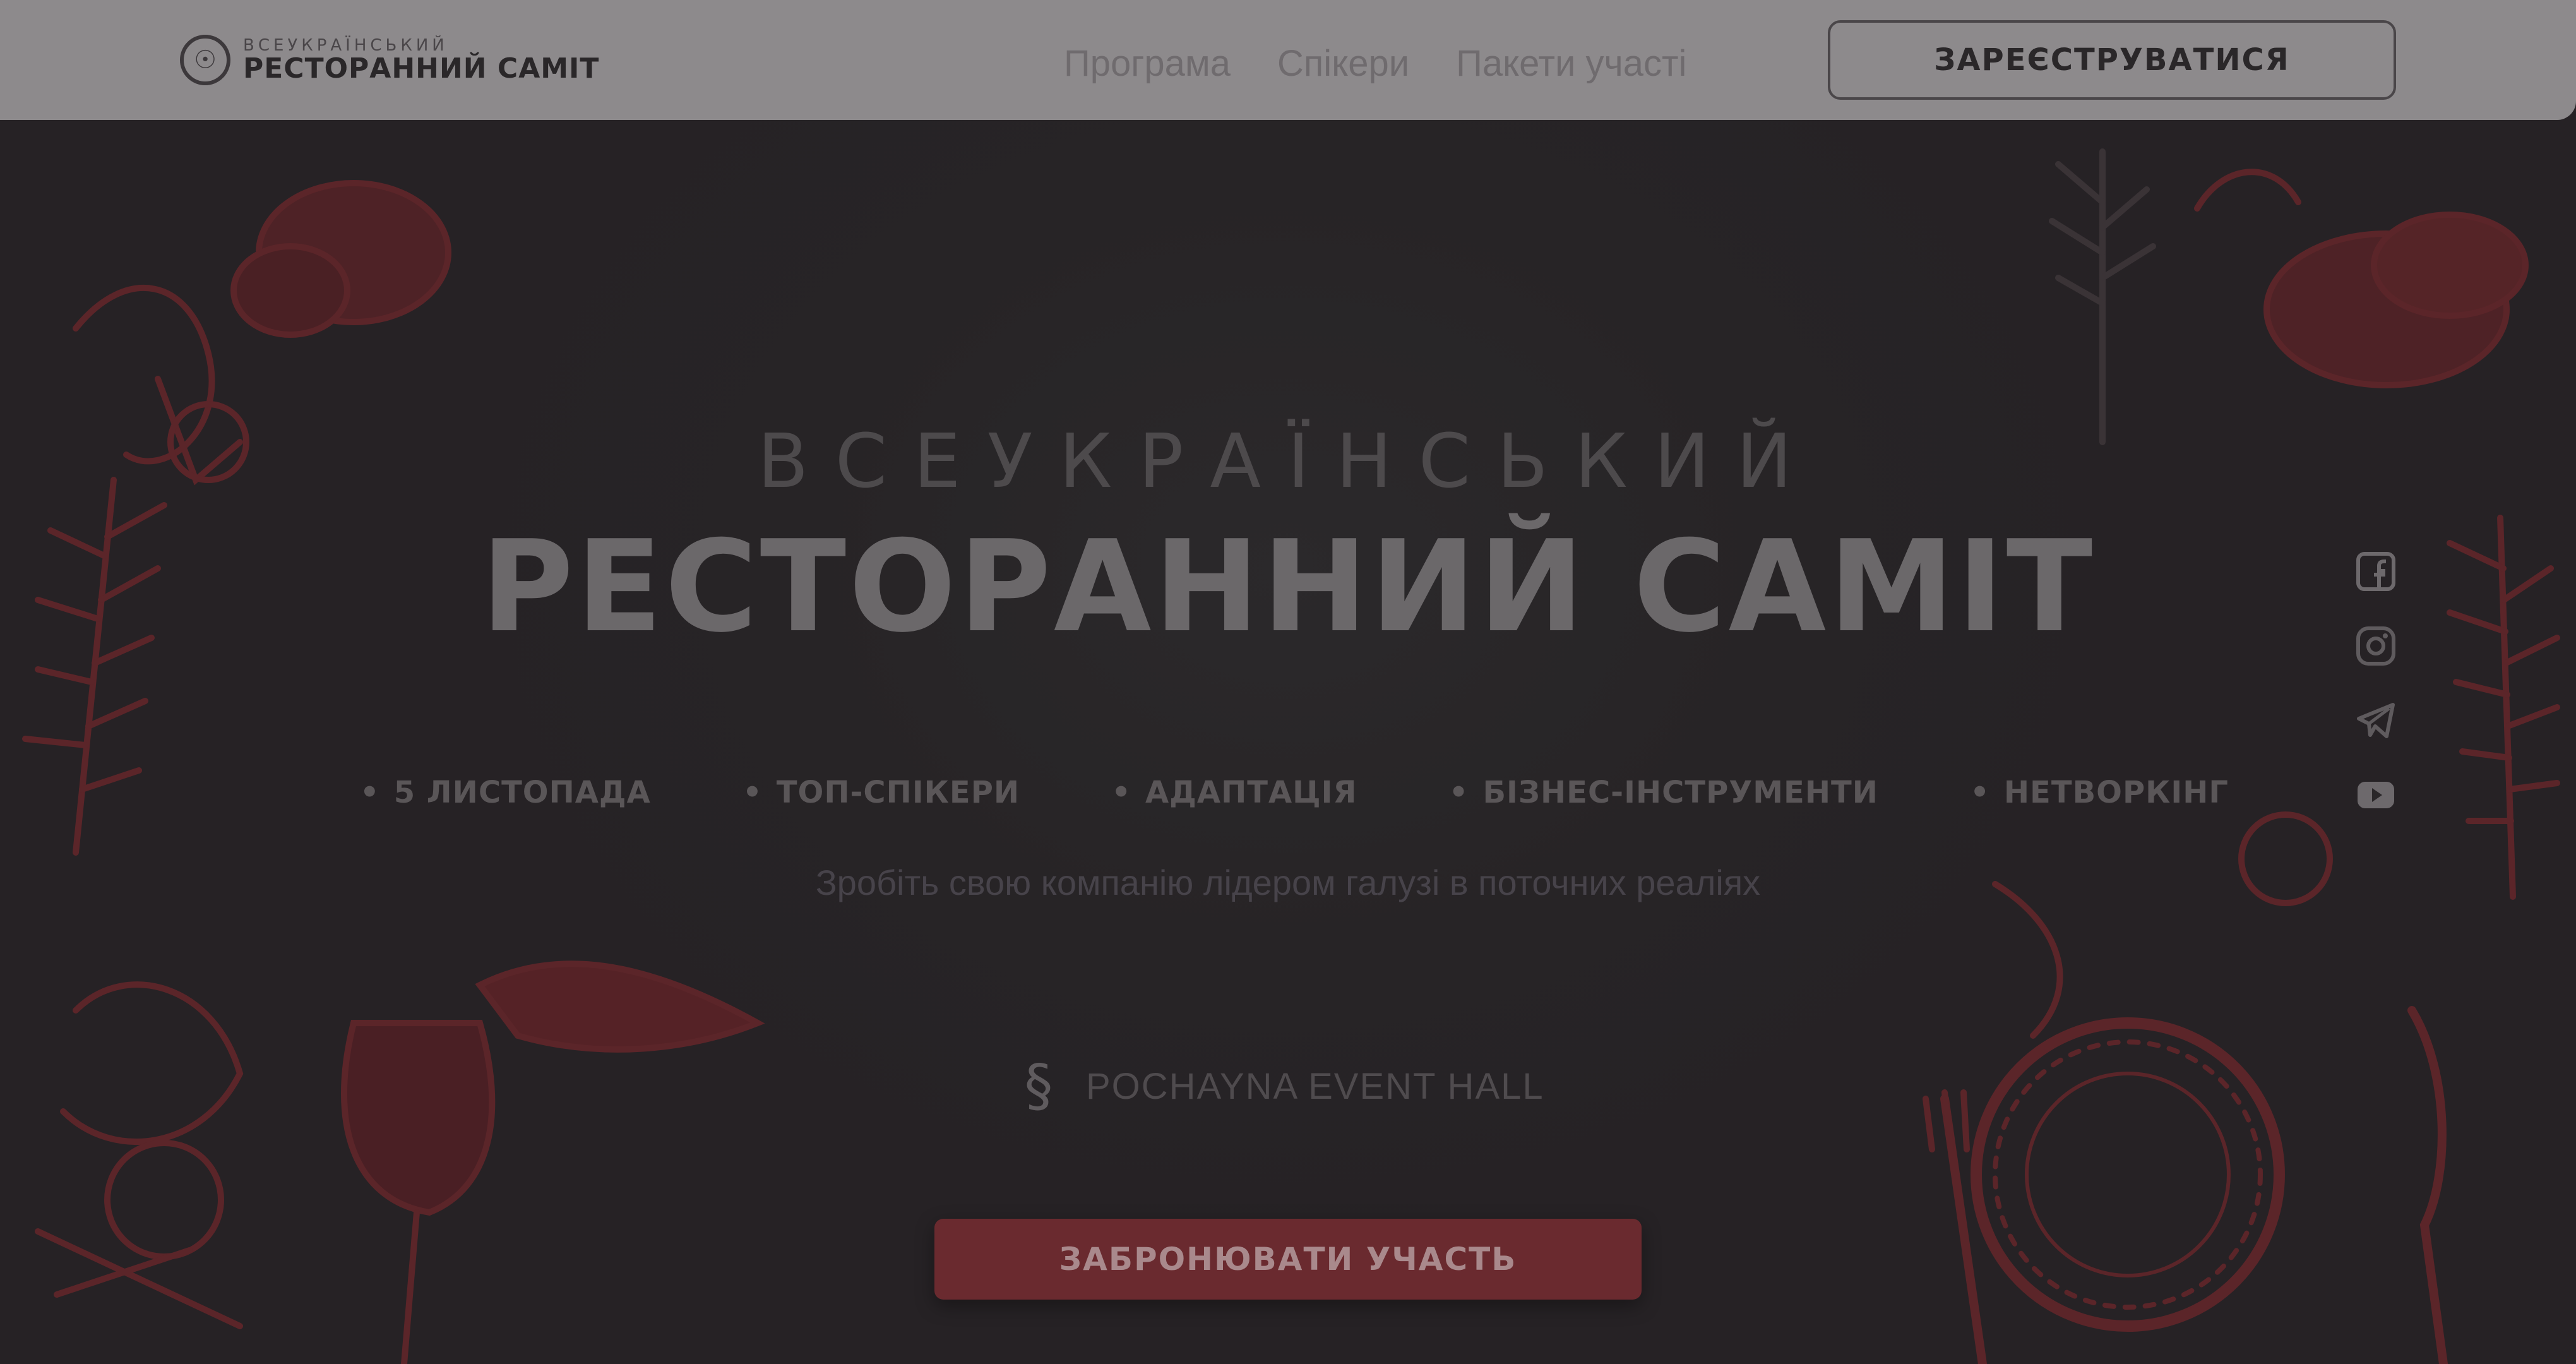 The image size is (2576, 1364). What do you see at coordinates (2116, 793) in the screenshot?
I see `feature-label: НЕТВОРКІНГ` at bounding box center [2116, 793].